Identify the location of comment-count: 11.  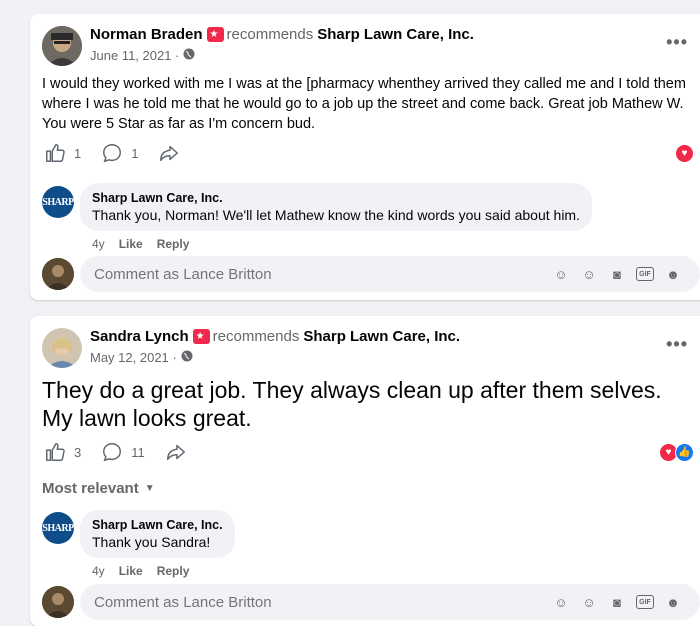
(138, 452).